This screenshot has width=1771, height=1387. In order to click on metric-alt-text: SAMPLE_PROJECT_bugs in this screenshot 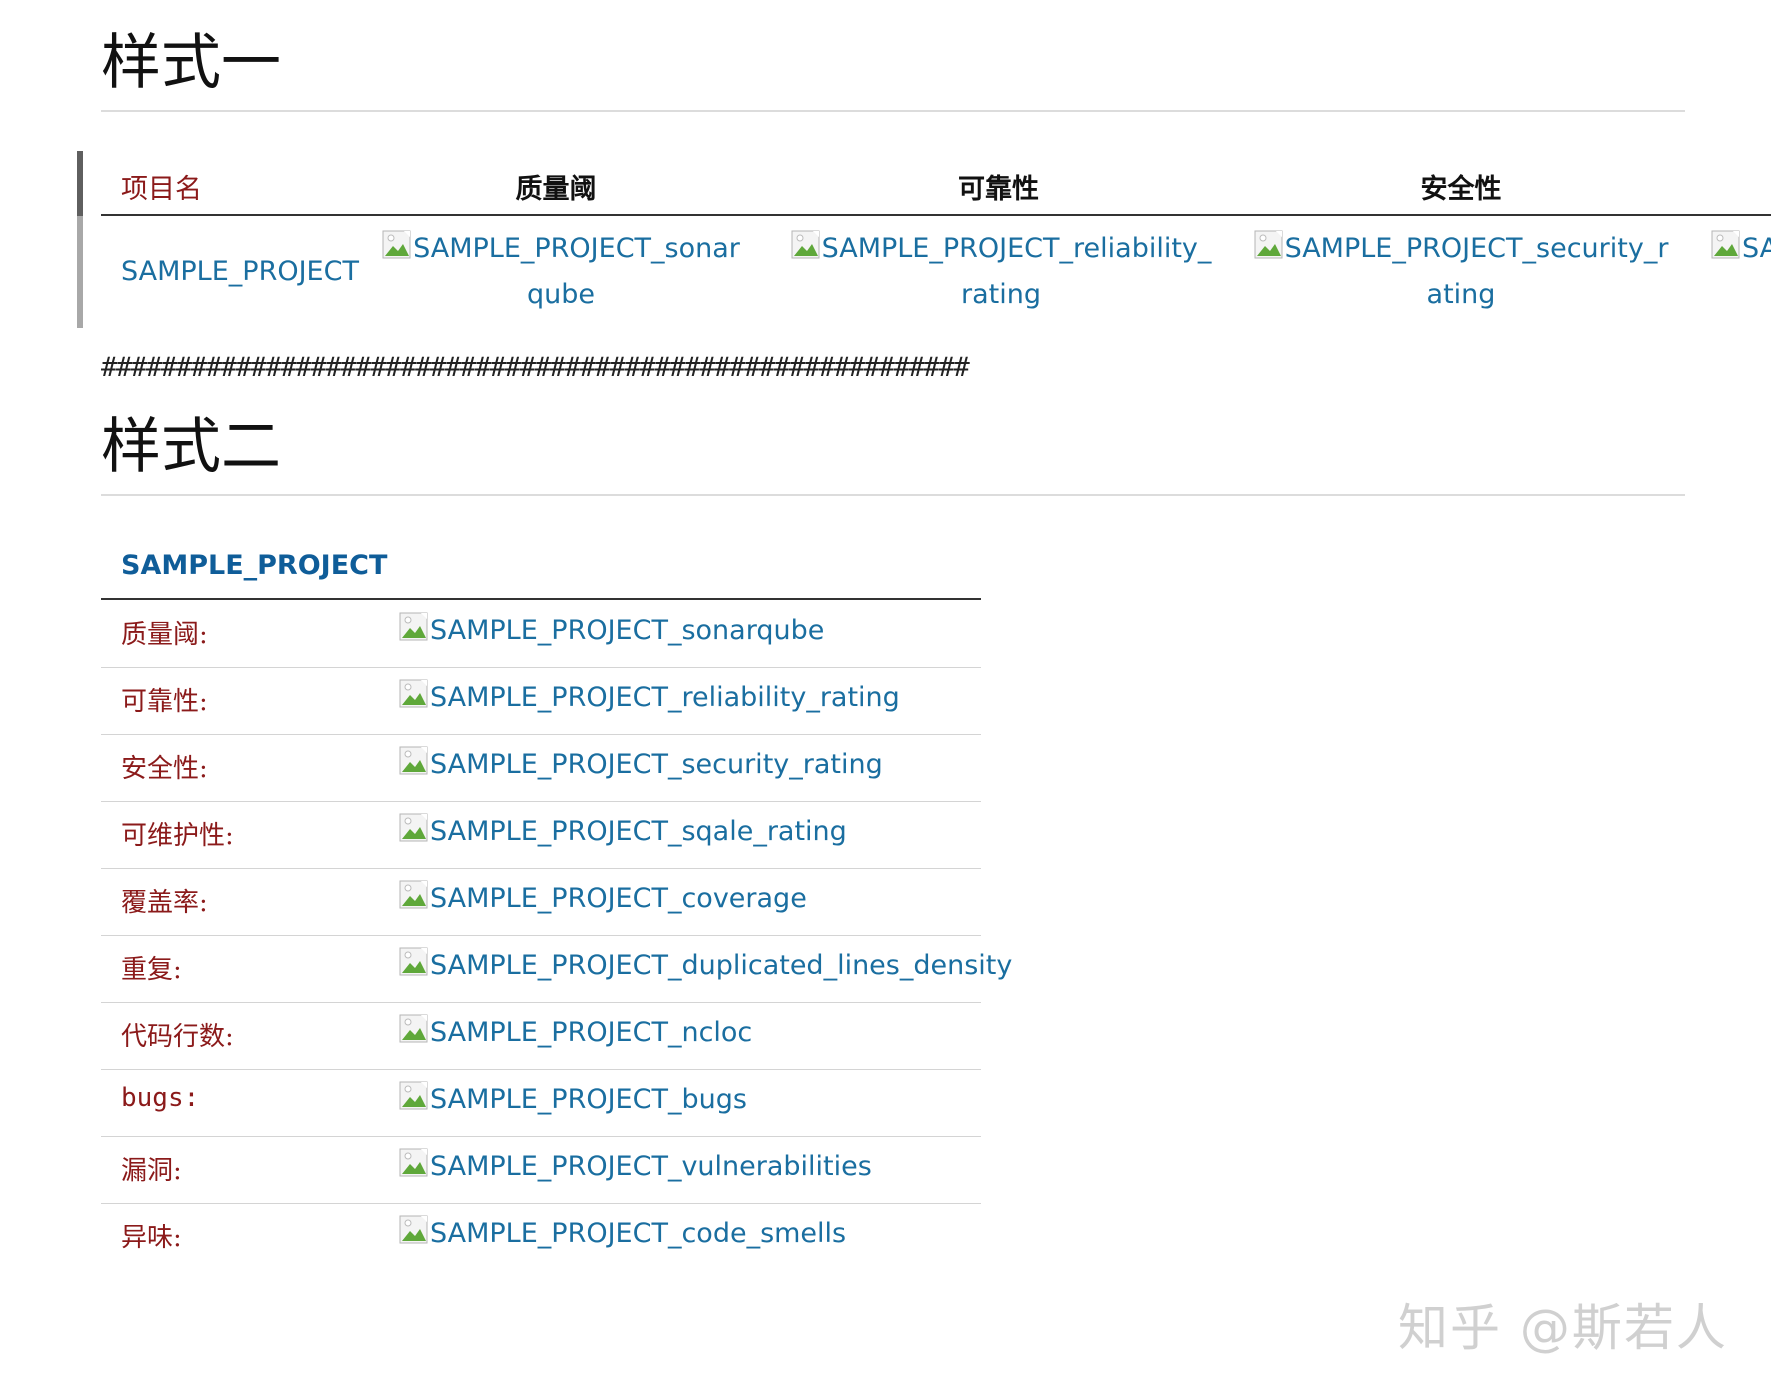, I will do `click(588, 1099)`.